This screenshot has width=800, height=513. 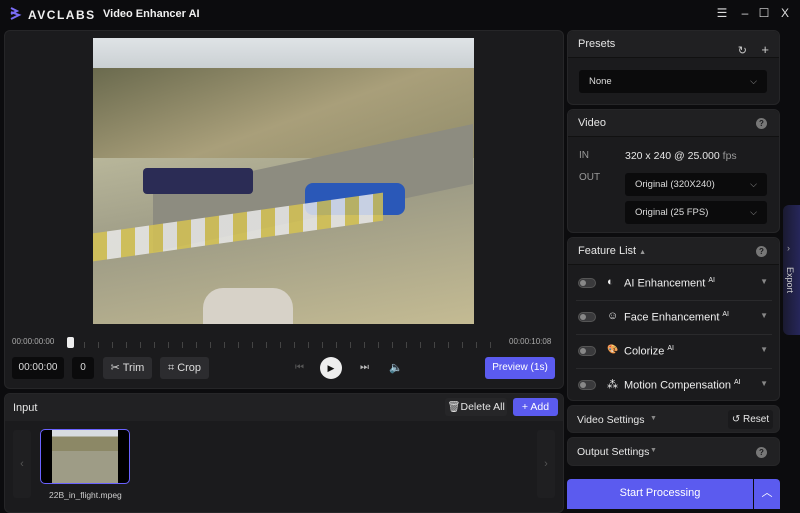 I want to click on trim-label: Trim, so click(x=133, y=368).